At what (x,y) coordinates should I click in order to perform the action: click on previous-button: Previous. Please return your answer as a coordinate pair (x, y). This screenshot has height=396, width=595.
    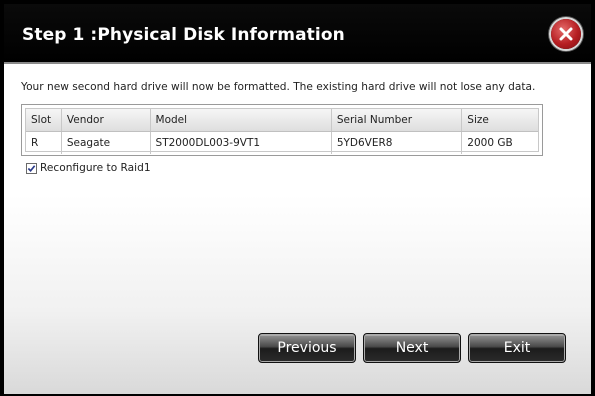
    Looking at the image, I should click on (307, 348).